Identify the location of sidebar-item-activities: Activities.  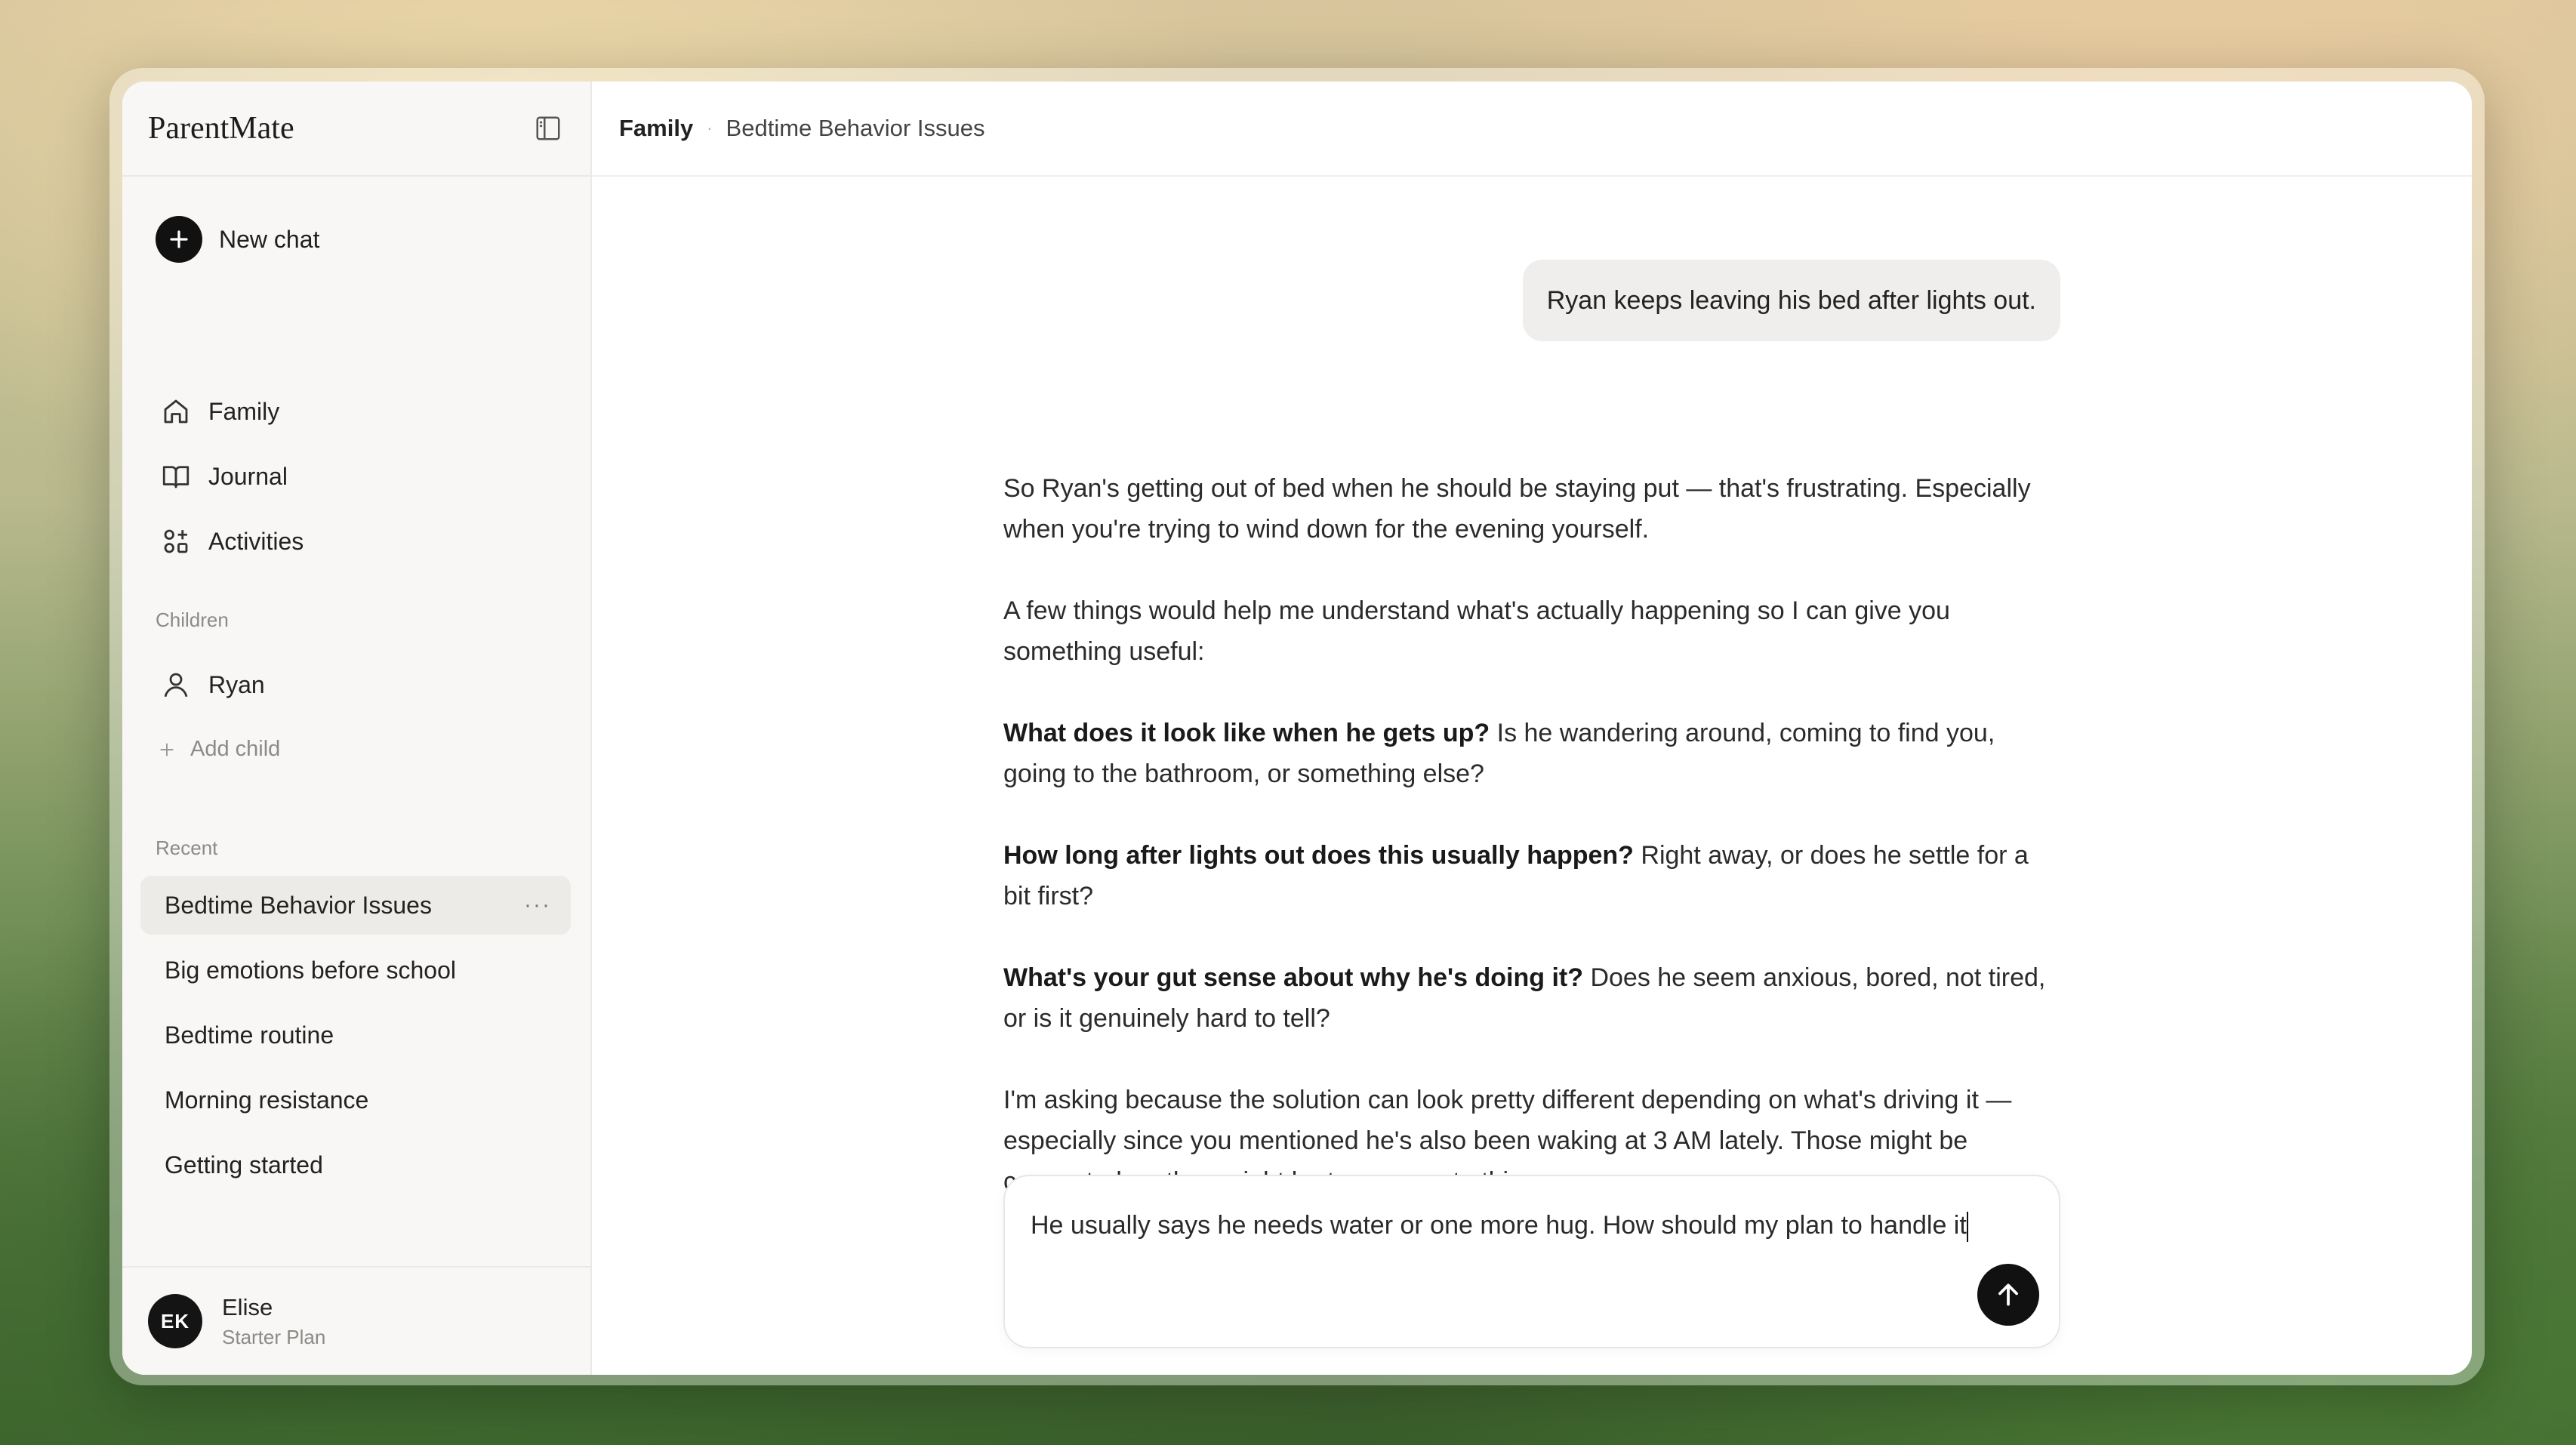
(232, 541).